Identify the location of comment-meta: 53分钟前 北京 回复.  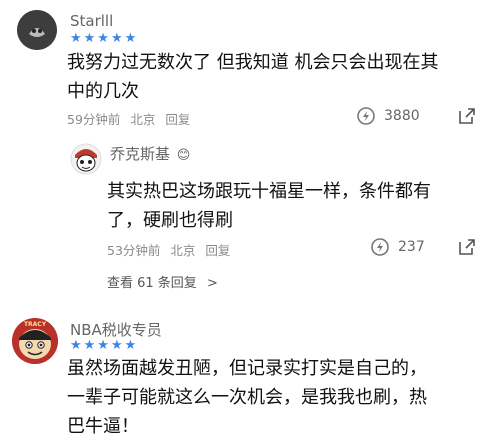
(173, 249).